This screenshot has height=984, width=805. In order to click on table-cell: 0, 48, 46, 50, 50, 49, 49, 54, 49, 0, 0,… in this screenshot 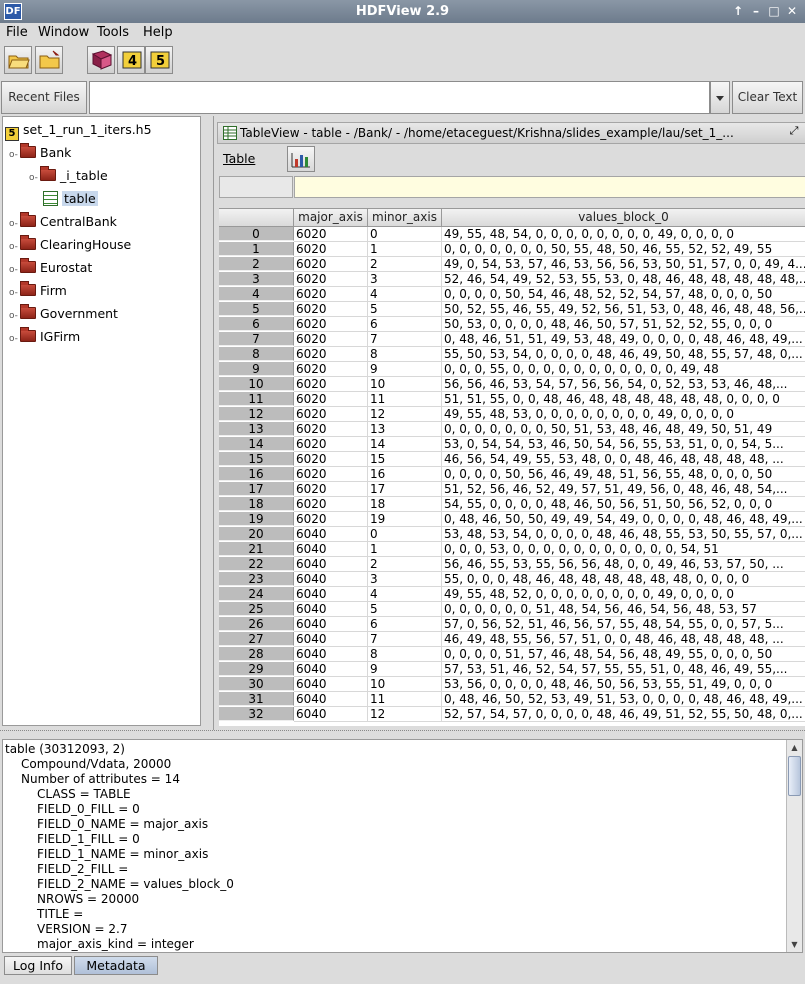, I will do `click(623, 519)`.